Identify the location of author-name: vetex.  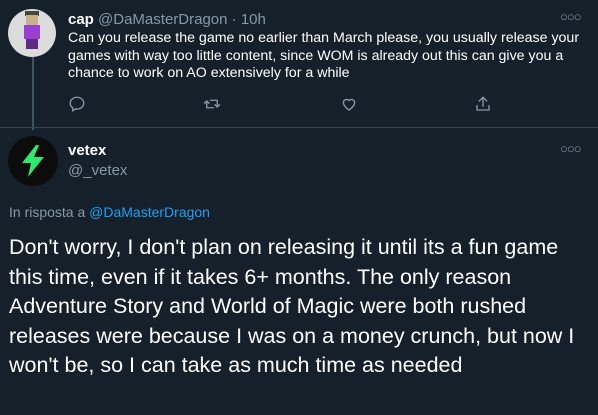
(87, 150).